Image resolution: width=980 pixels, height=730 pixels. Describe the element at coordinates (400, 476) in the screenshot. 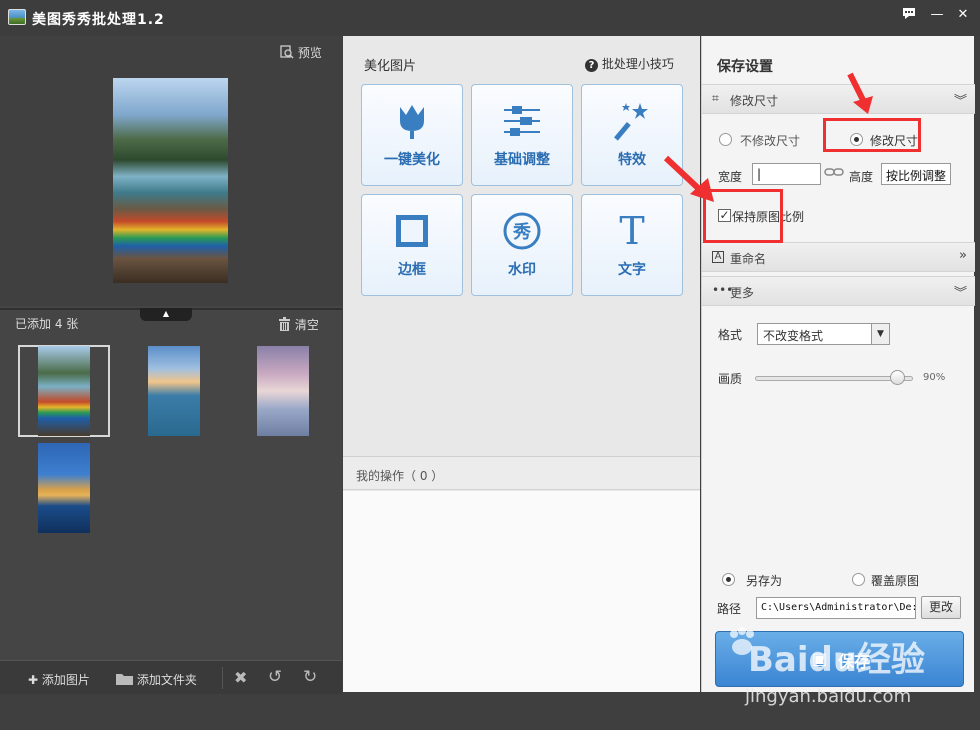

I see `operations-label: 我的操作（ 0 ）` at that location.